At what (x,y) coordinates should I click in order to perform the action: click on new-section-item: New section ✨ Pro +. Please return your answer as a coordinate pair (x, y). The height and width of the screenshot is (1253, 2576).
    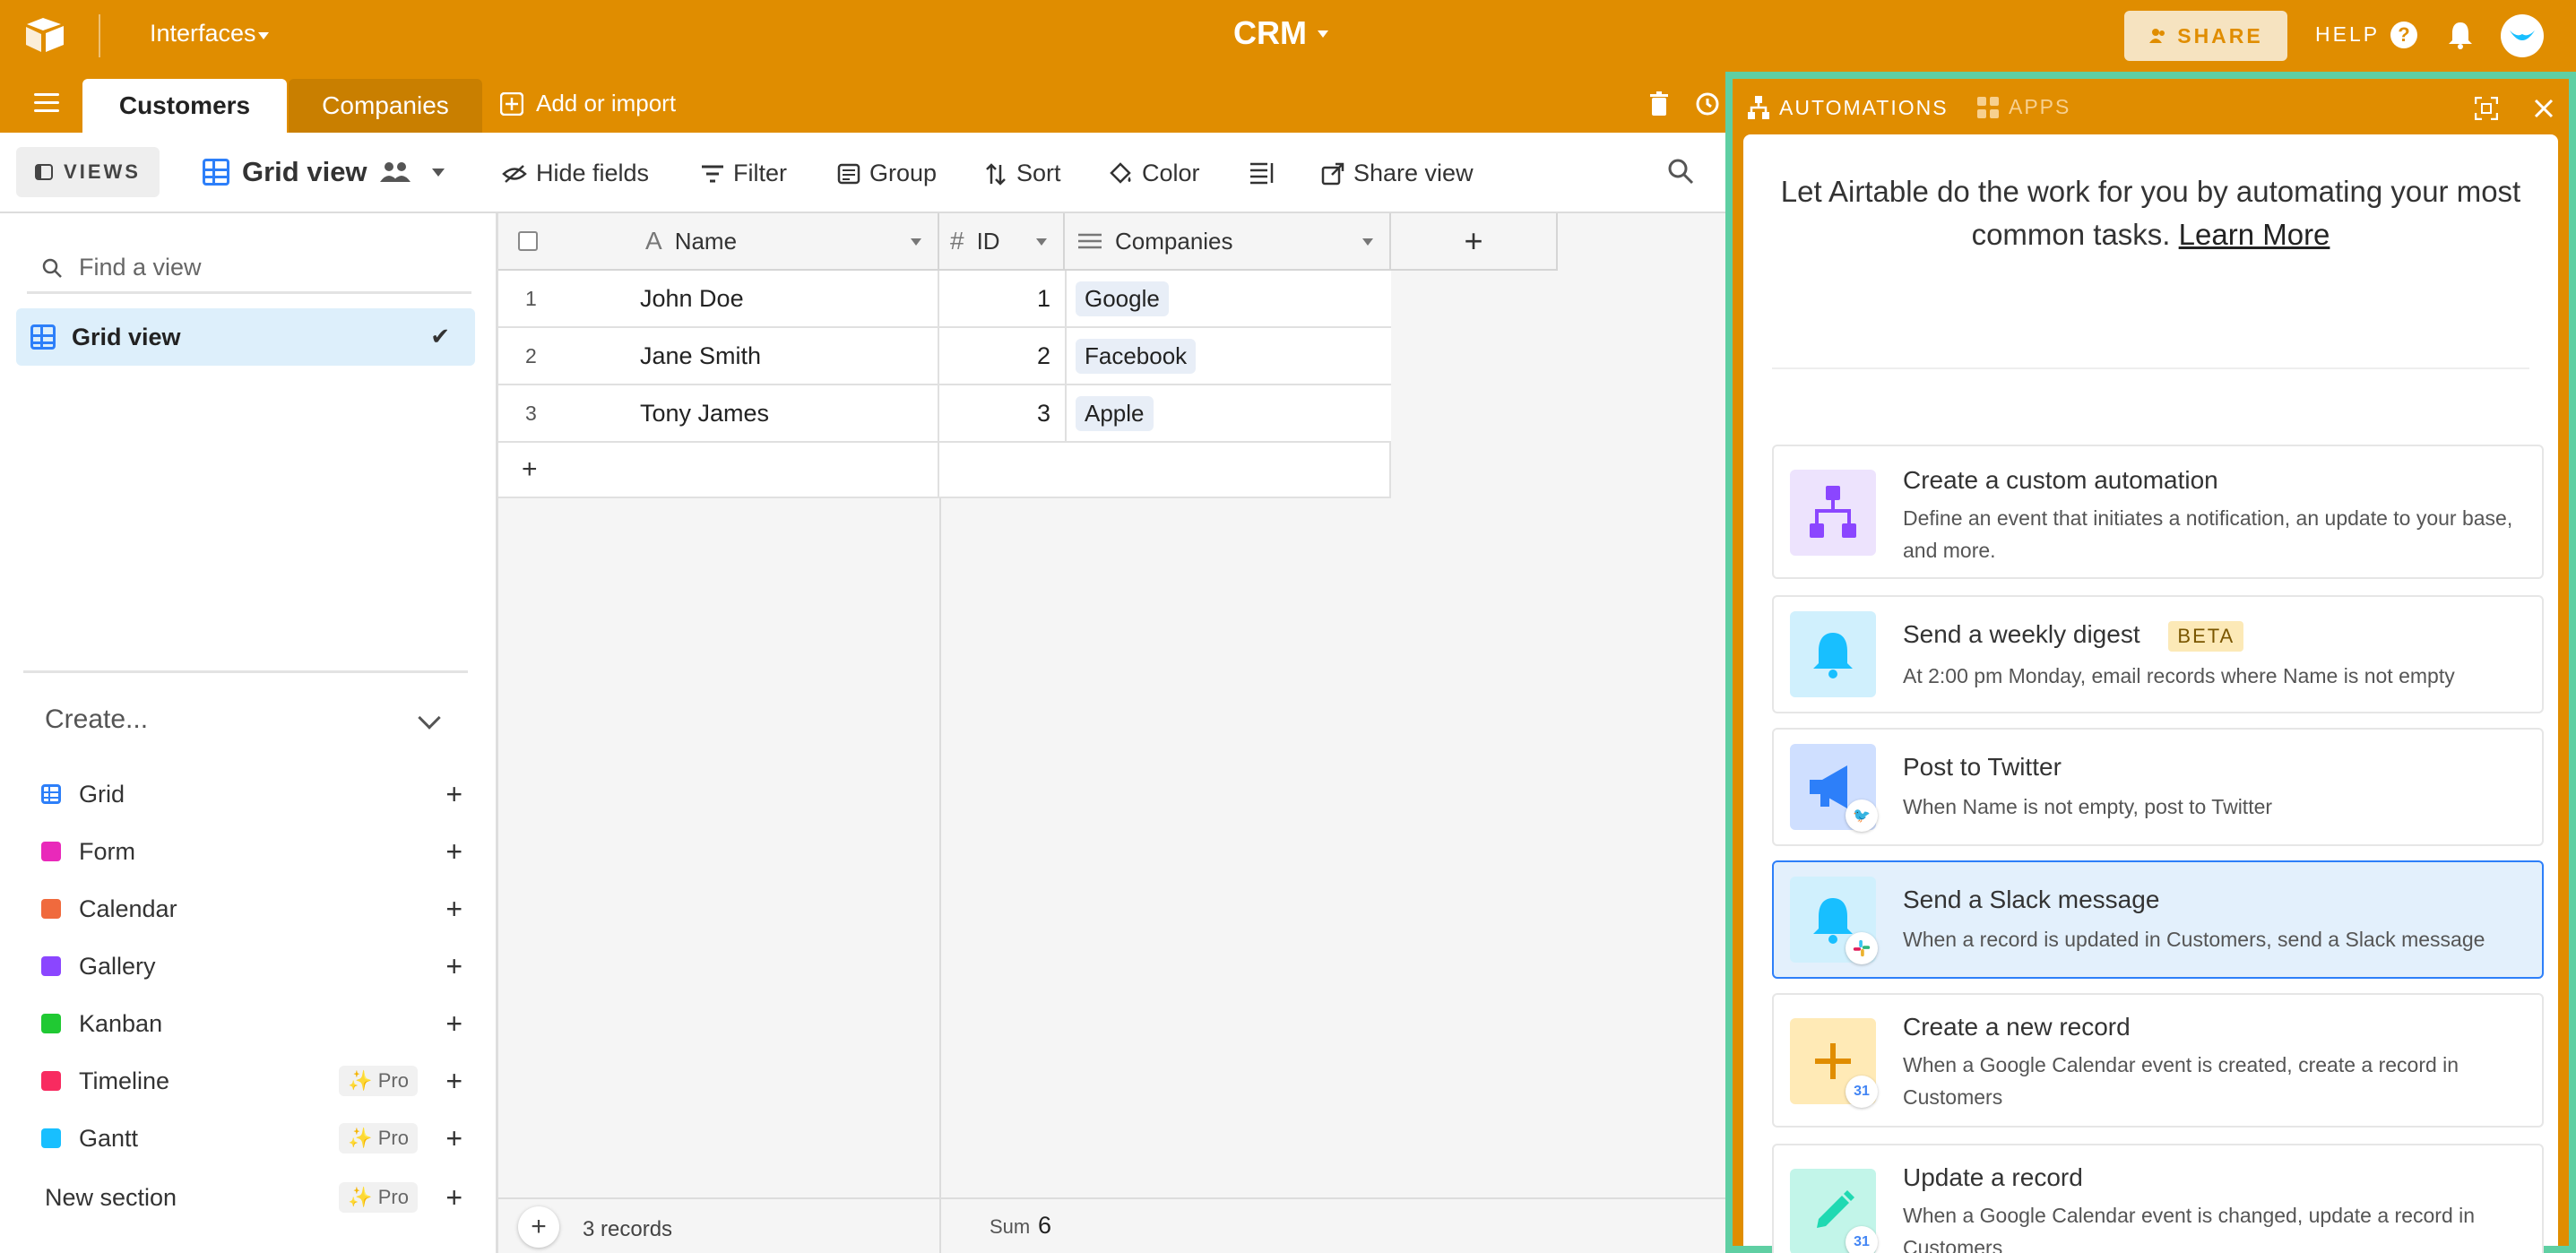
    Looking at the image, I should click on (253, 1197).